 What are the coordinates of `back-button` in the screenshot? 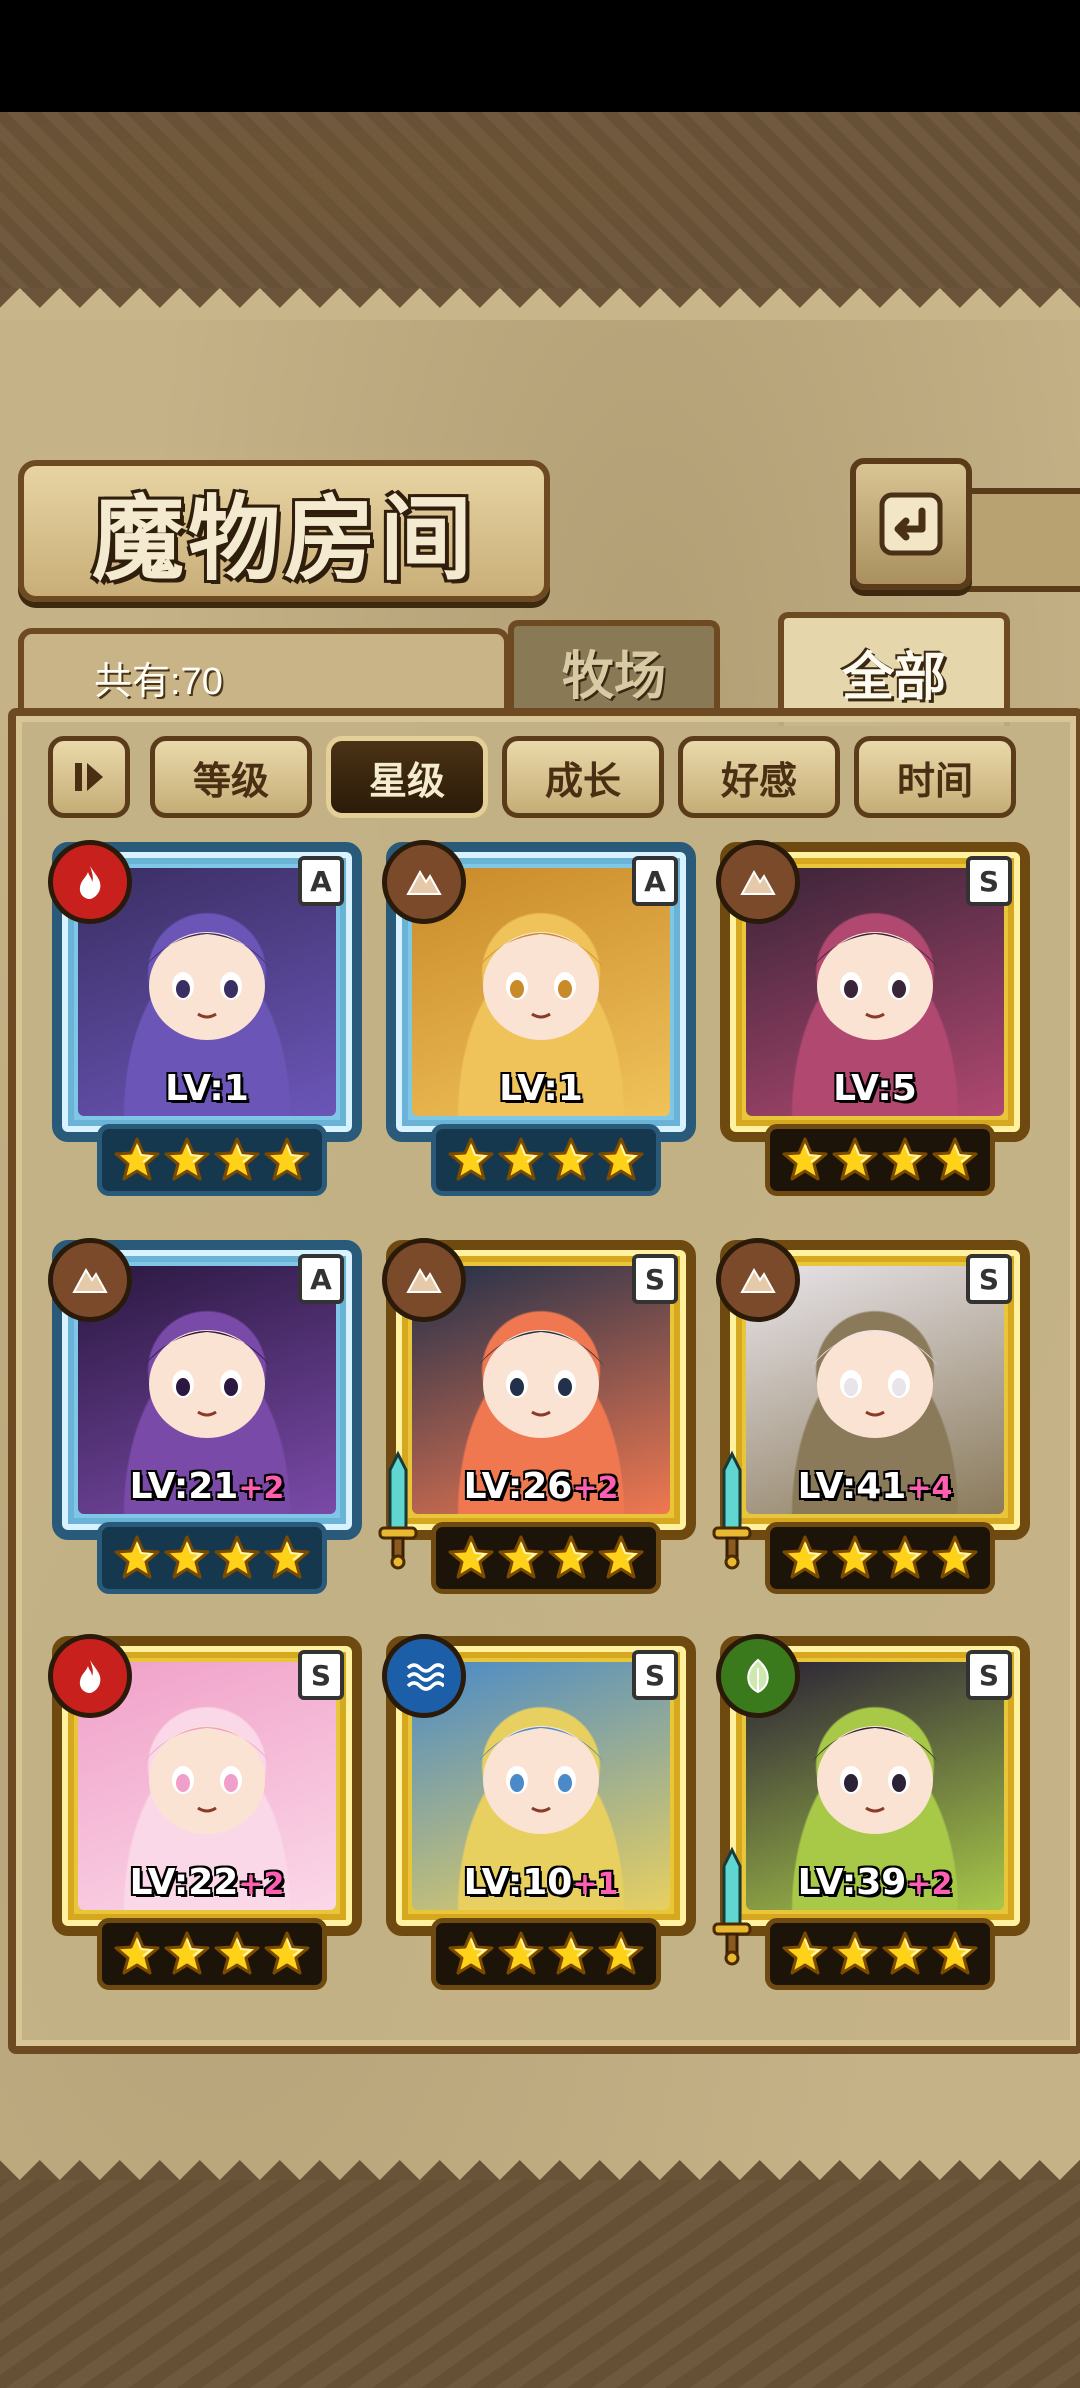 It's located at (911, 524).